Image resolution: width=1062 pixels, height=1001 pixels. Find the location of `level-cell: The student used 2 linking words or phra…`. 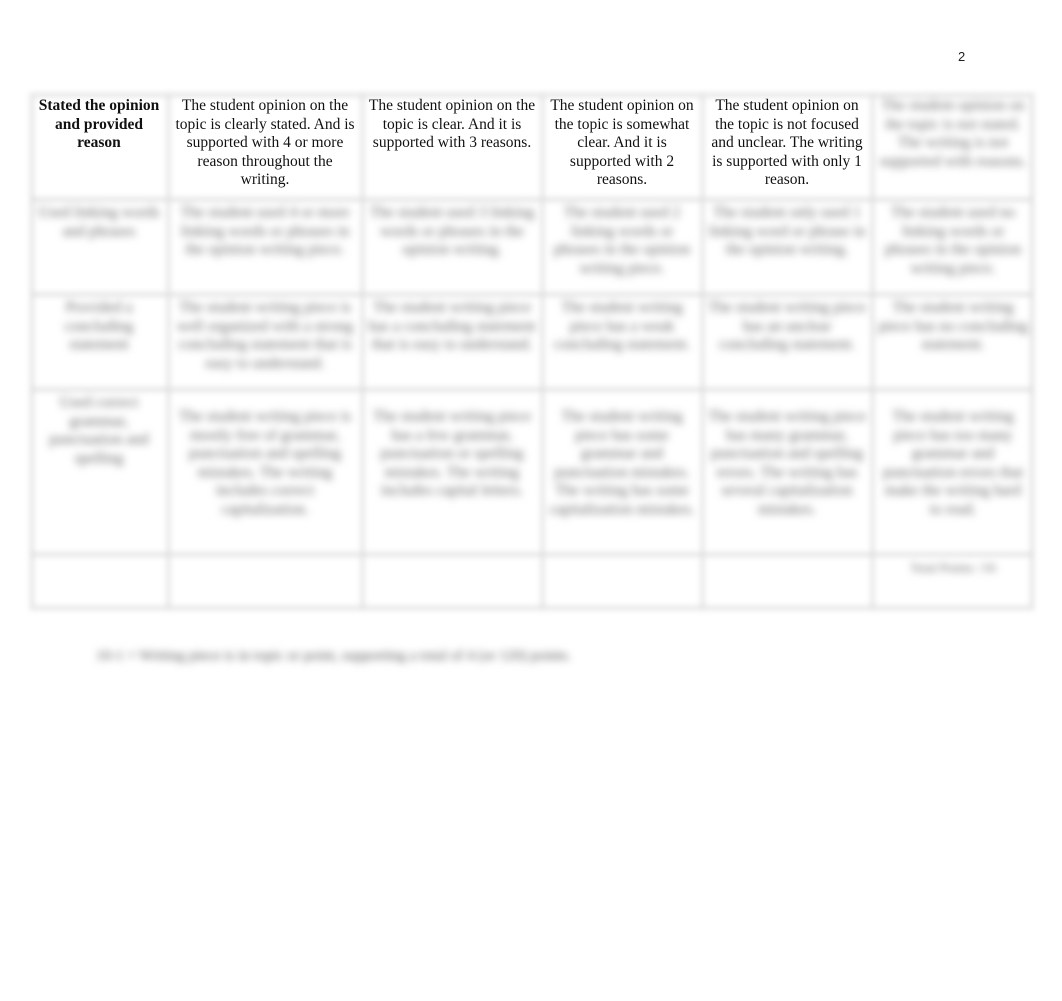

level-cell: The student used 2 linking words or phra… is located at coordinates (622, 240).